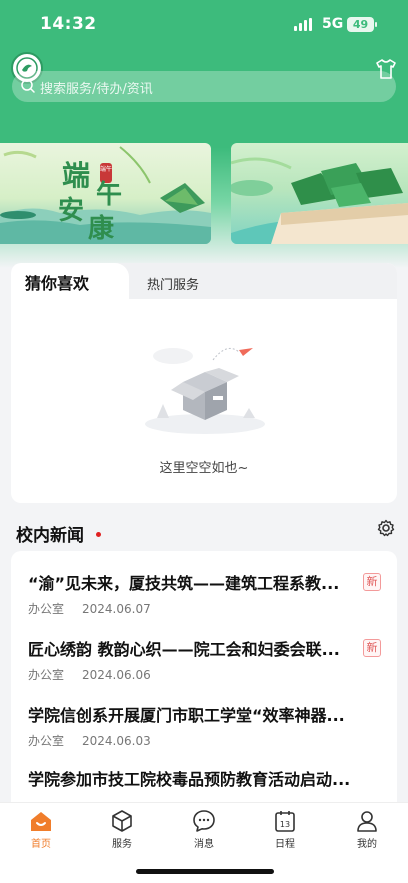  What do you see at coordinates (285, 844) in the screenshot?
I see `nav-label: 日程` at bounding box center [285, 844].